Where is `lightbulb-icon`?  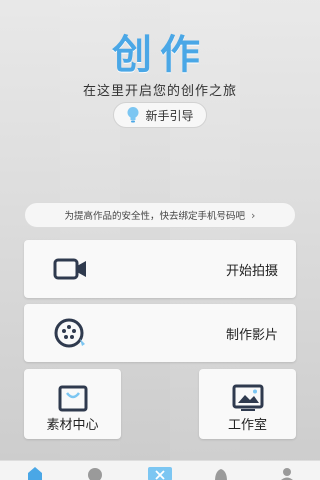 lightbulb-icon is located at coordinates (133, 115).